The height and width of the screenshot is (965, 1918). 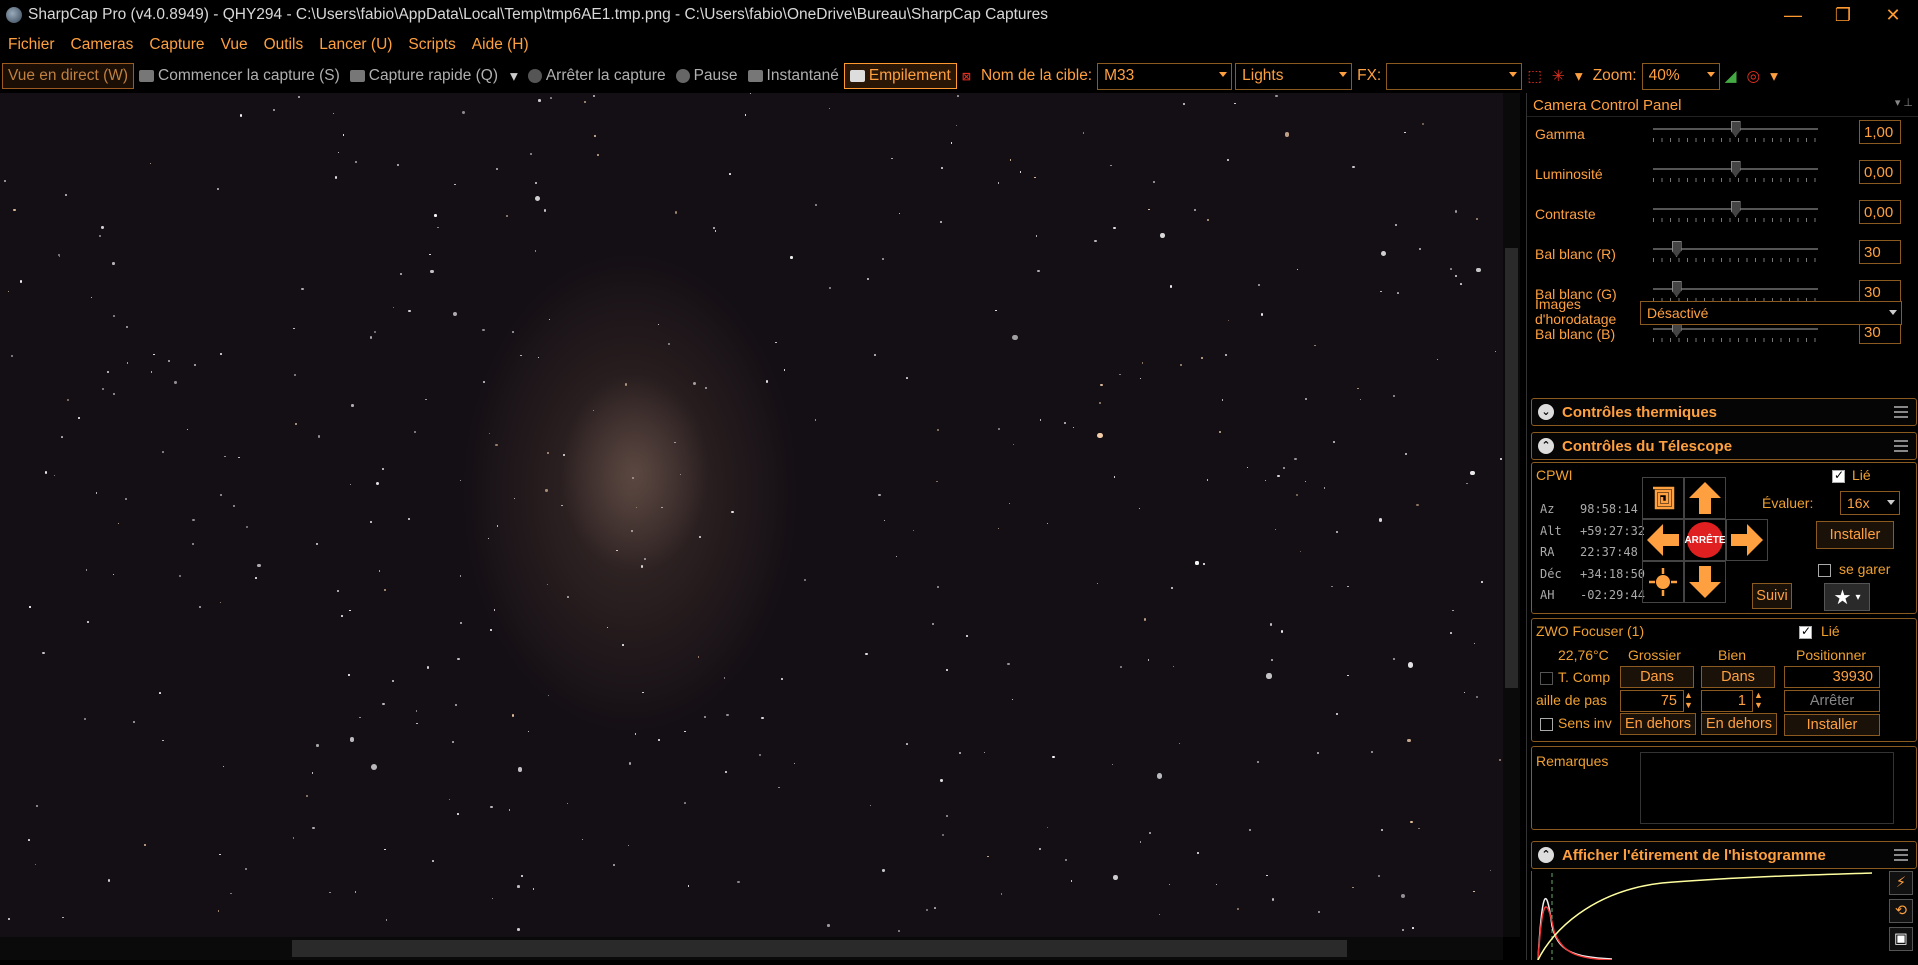 I want to click on close-button: ✕, so click(x=1893, y=15).